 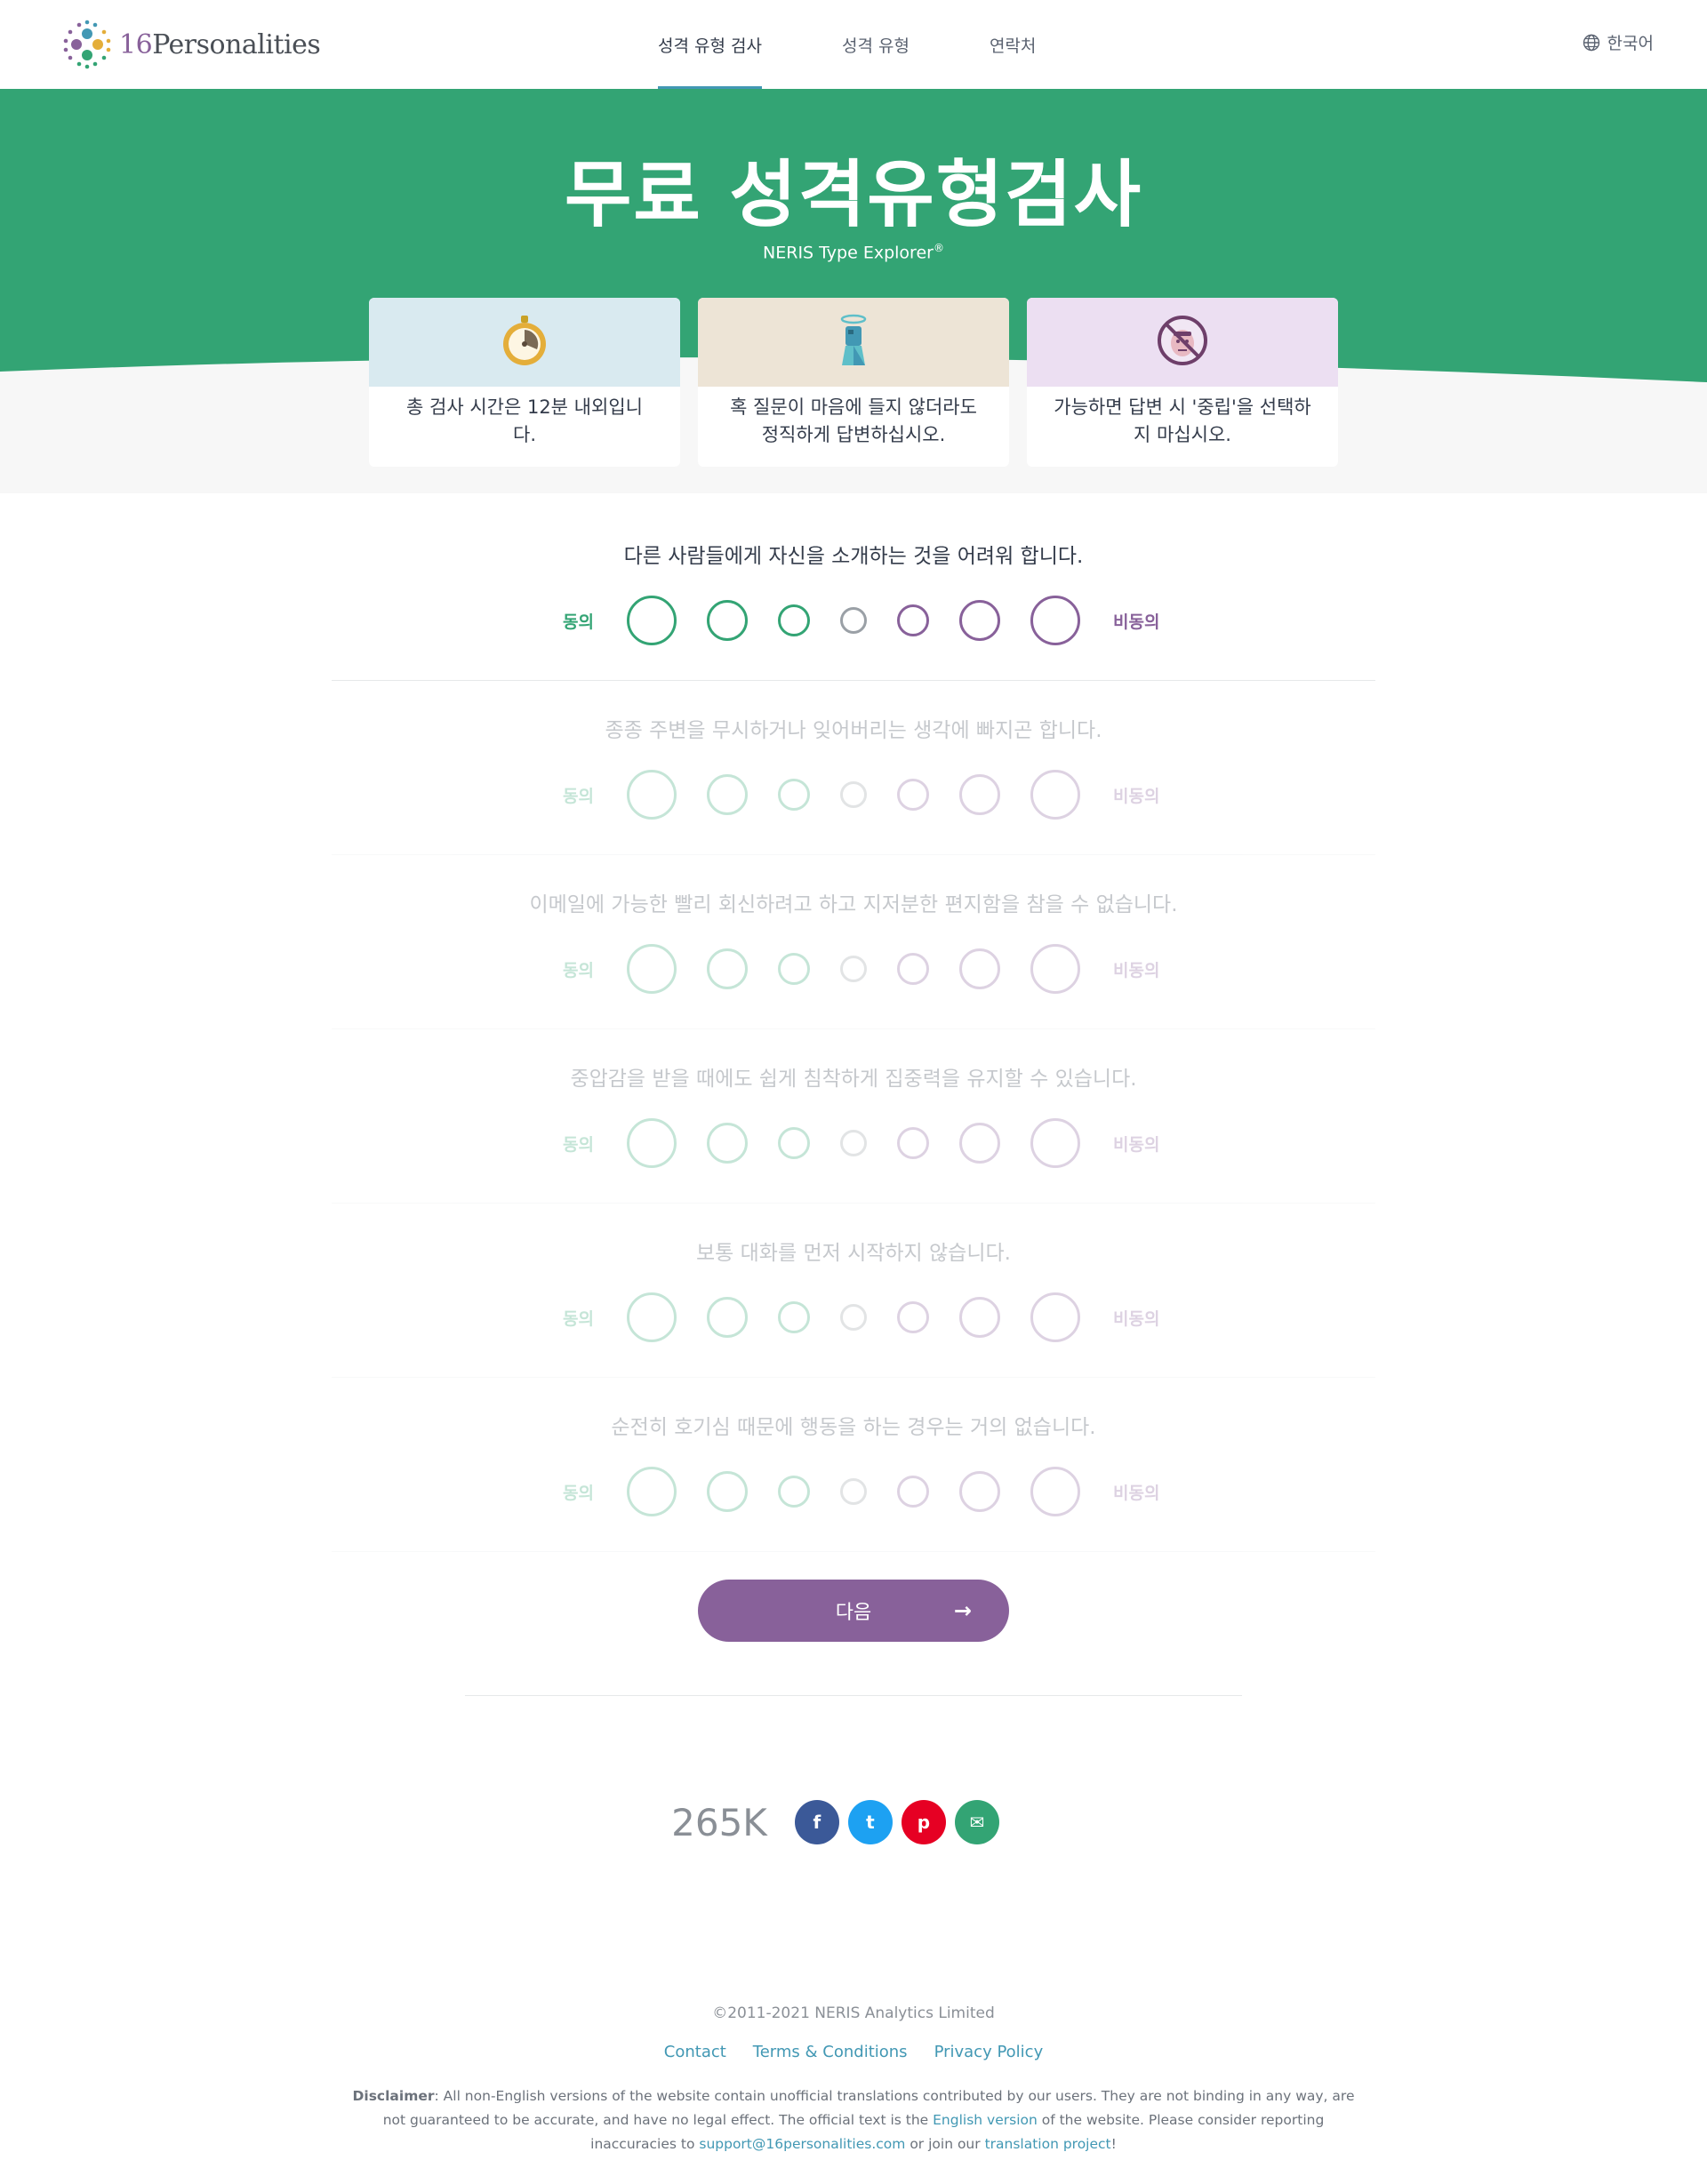 I want to click on arrow-right-icon: →, so click(x=963, y=1610).